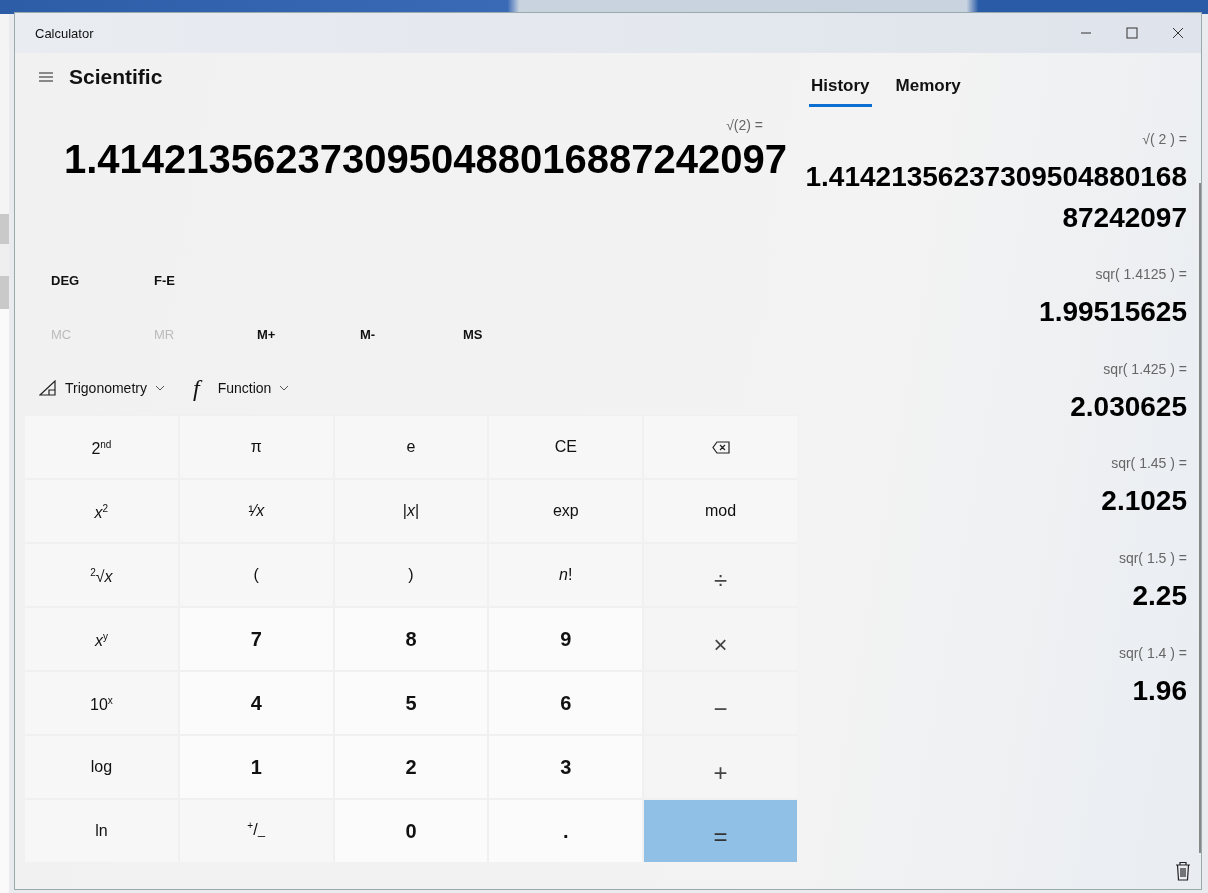  Describe the element at coordinates (411, 639) in the screenshot. I see `digit-key: 8` at that location.